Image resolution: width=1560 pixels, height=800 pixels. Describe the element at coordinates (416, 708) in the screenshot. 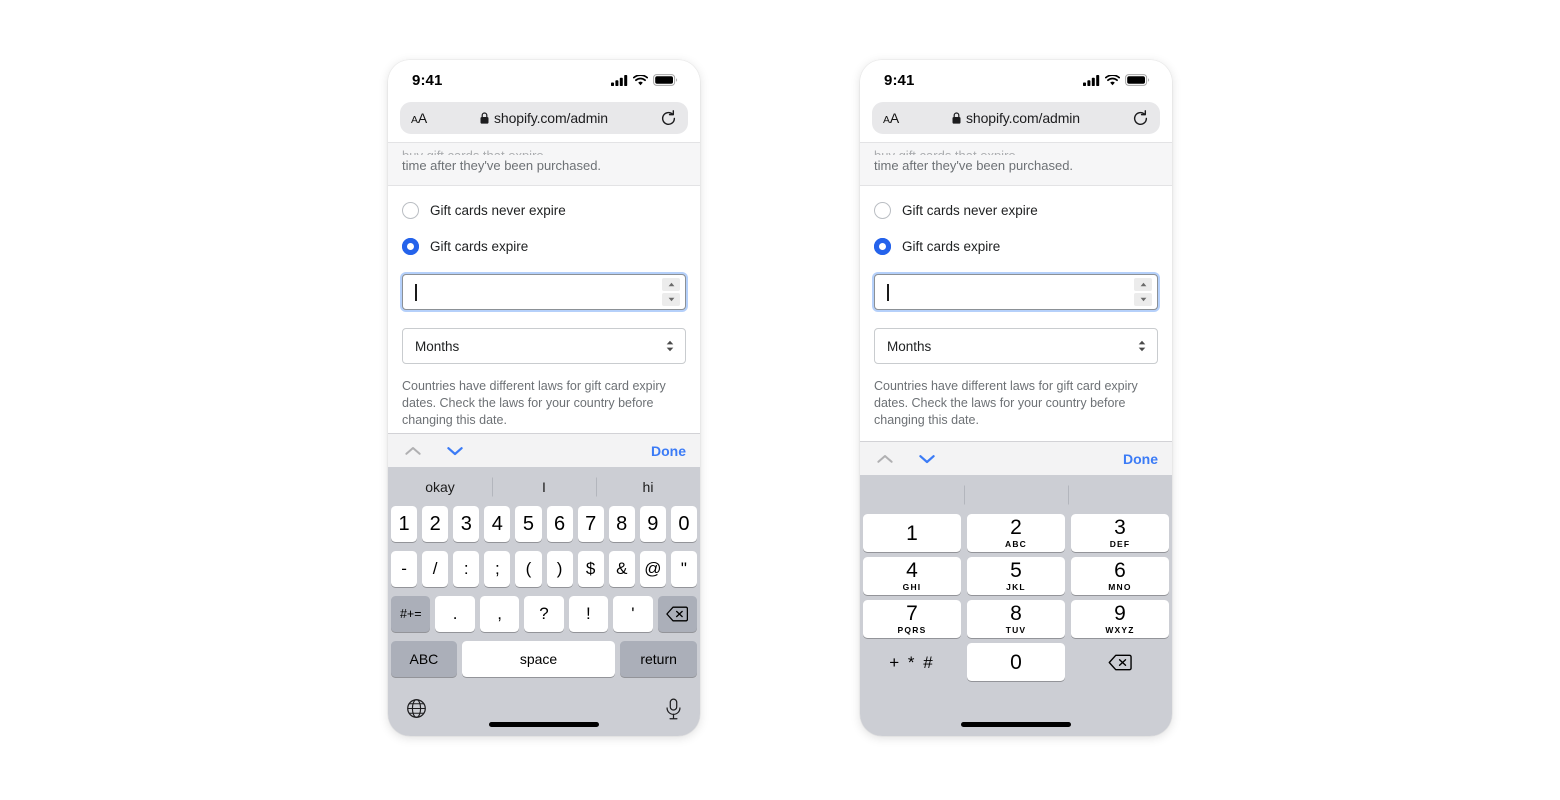

I see `globe-icon` at that location.